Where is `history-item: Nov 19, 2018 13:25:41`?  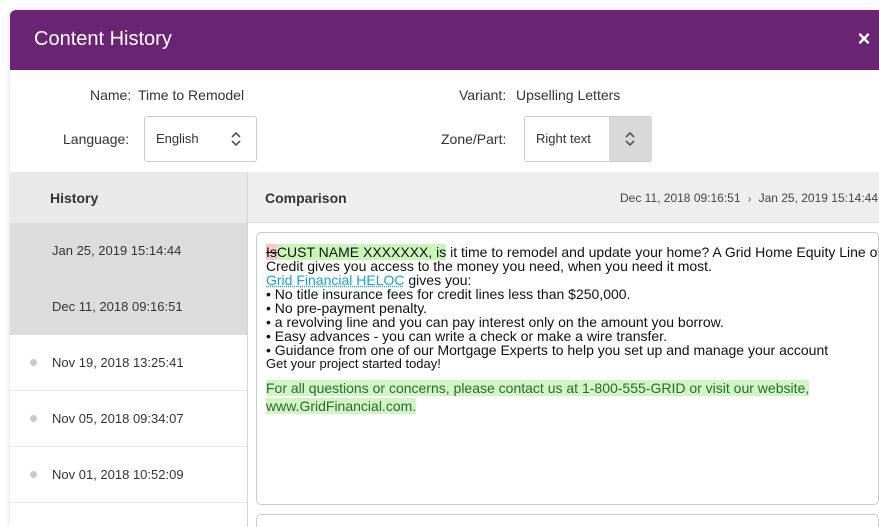 history-item: Nov 19, 2018 13:25:41 is located at coordinates (128, 363).